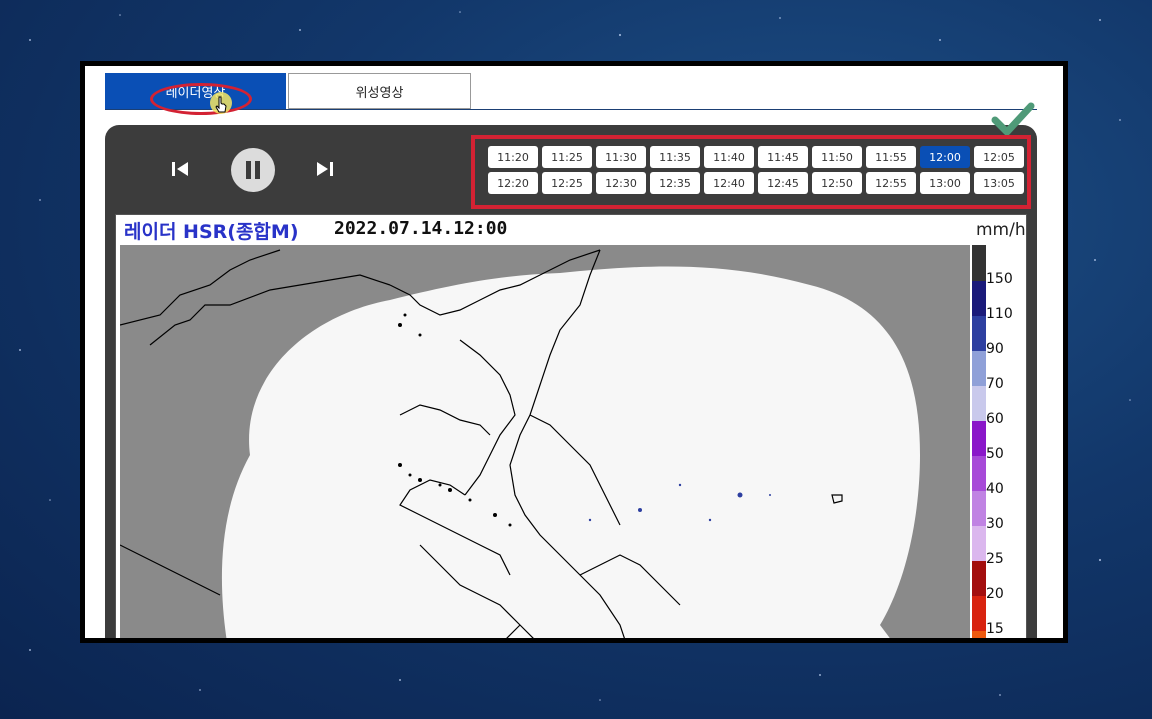 This screenshot has width=1152, height=719. I want to click on legend-label: 15, so click(995, 629).